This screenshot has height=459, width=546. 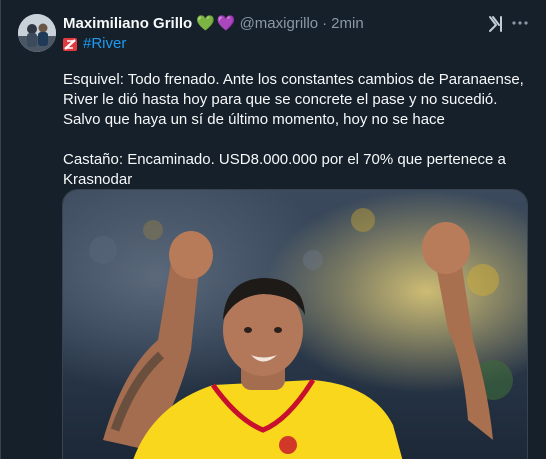 I want to click on hashtag-line: #River, so click(x=94, y=44).